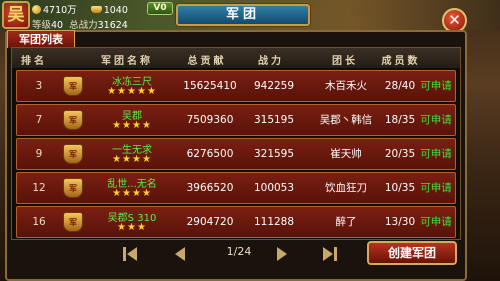  I want to click on row-power: 315195, so click(274, 120).